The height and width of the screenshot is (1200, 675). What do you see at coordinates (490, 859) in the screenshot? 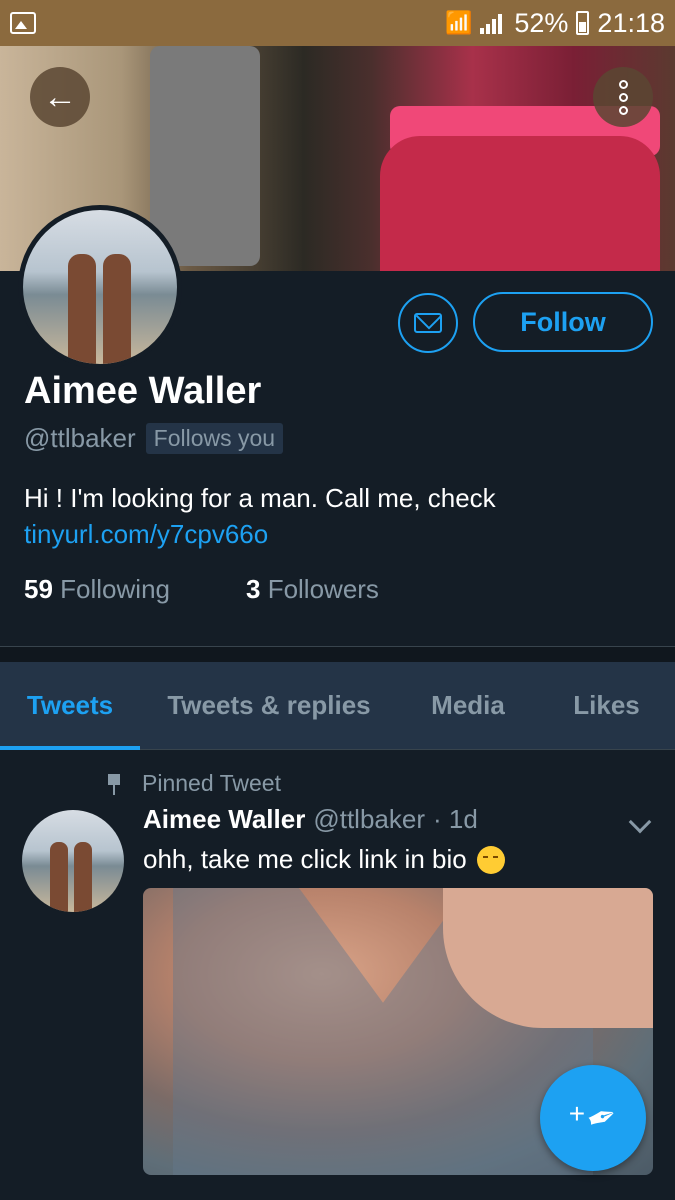
I see `relieved-face-emoji-icon` at bounding box center [490, 859].